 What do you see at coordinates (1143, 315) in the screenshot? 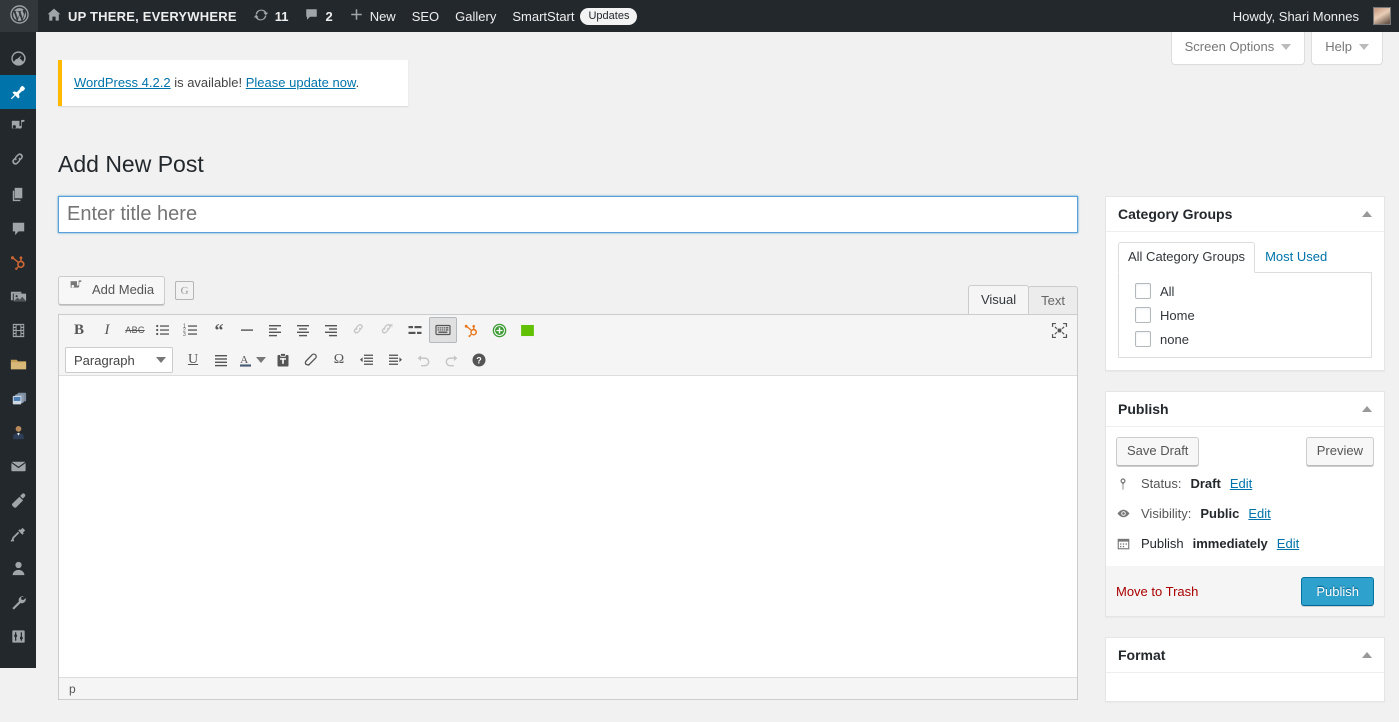
I see `category-checkbox-home` at bounding box center [1143, 315].